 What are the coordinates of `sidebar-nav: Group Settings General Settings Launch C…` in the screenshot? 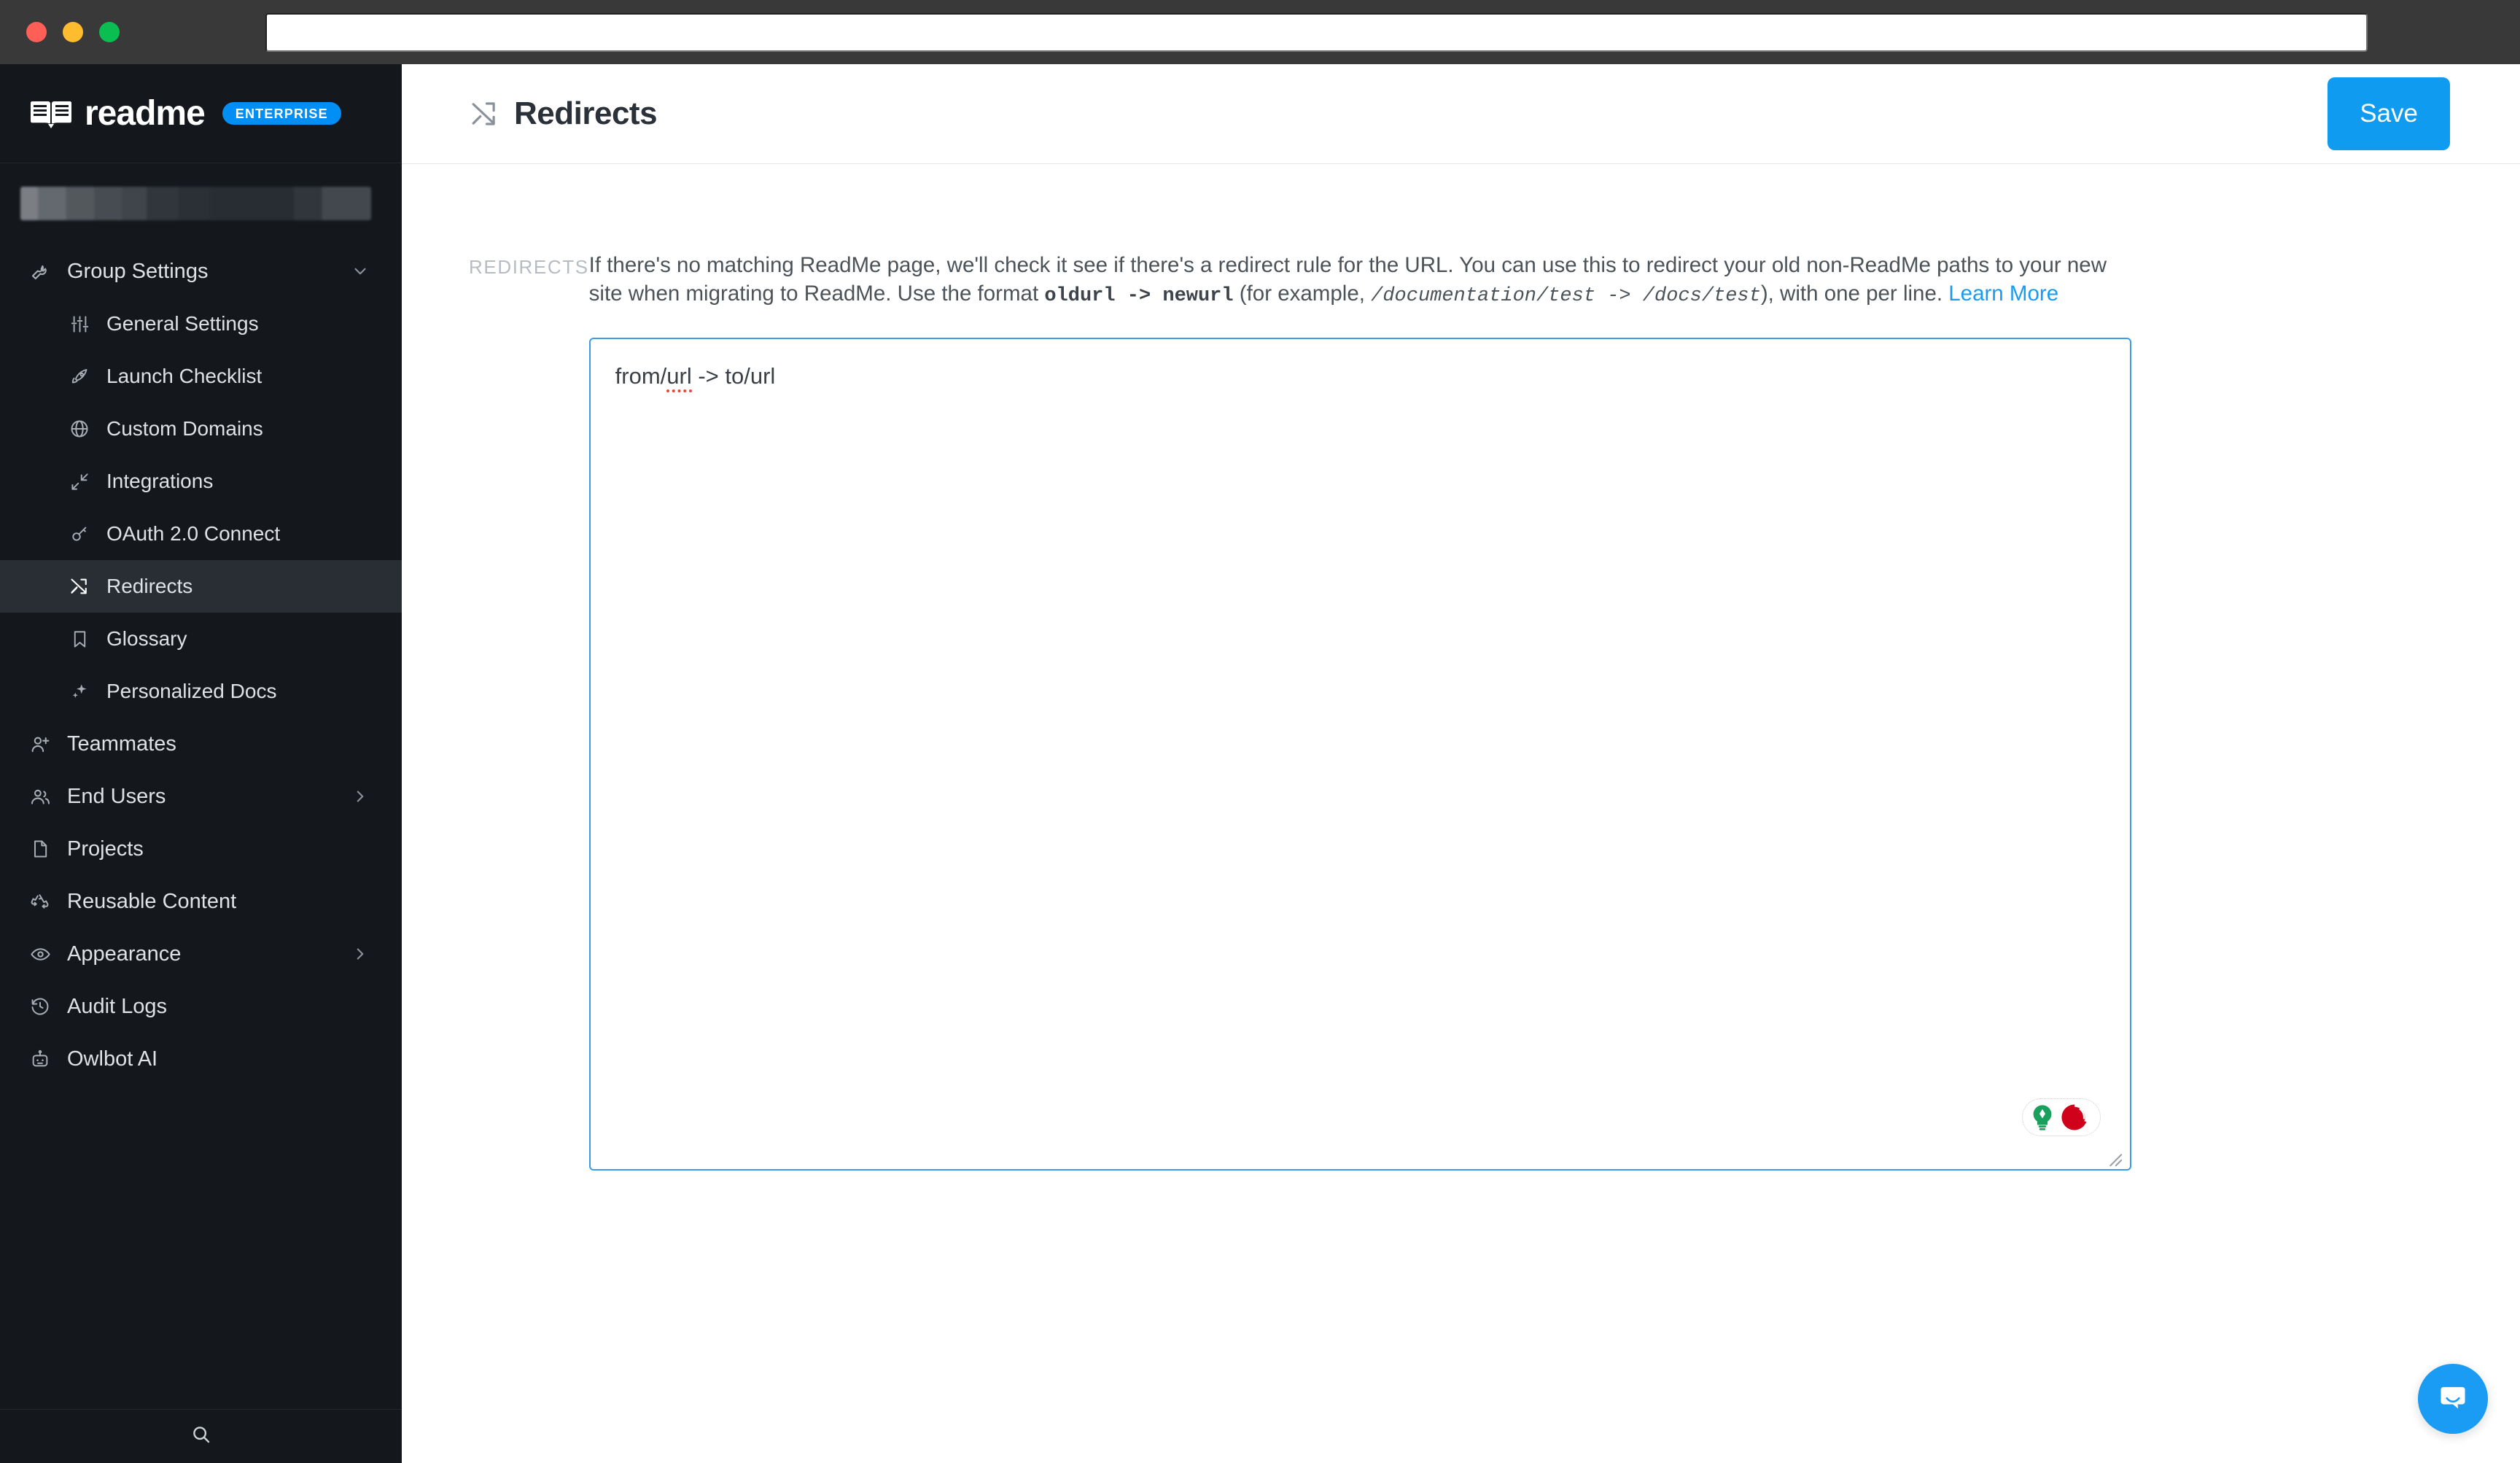 It's located at (201, 827).